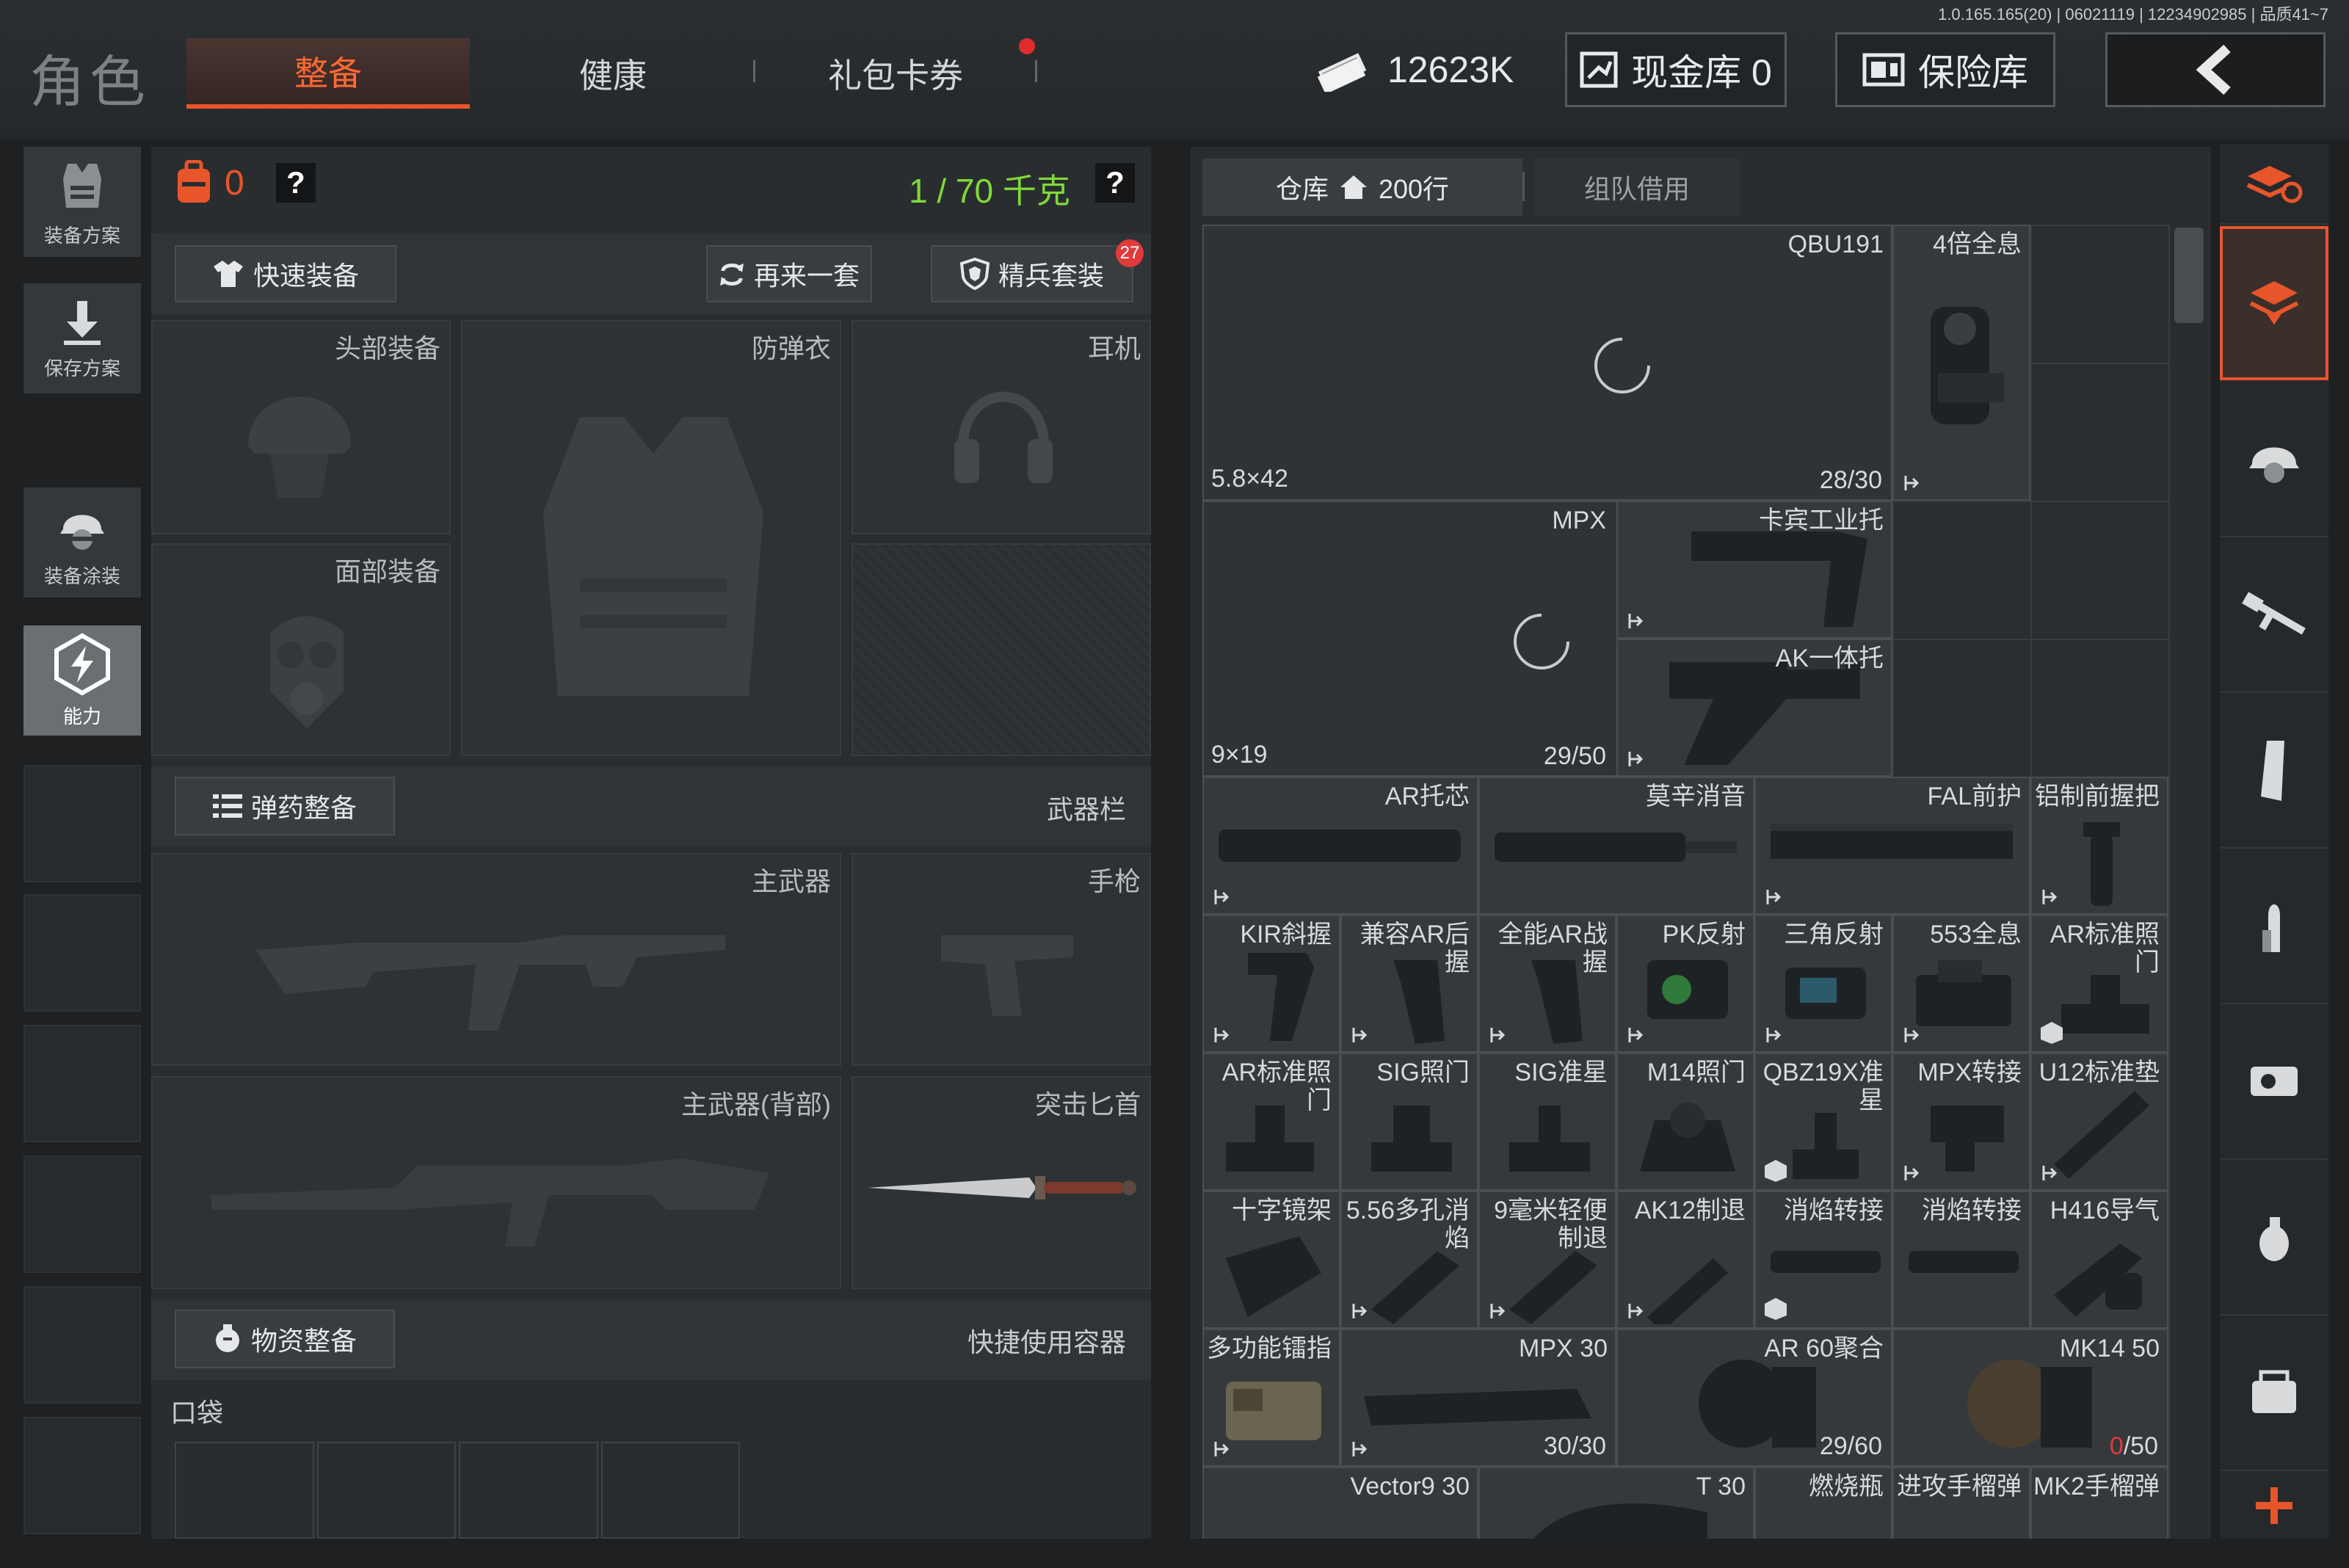 This screenshot has width=2349, height=1568. Describe the element at coordinates (2274, 1506) in the screenshot. I see `add-category-button` at that location.